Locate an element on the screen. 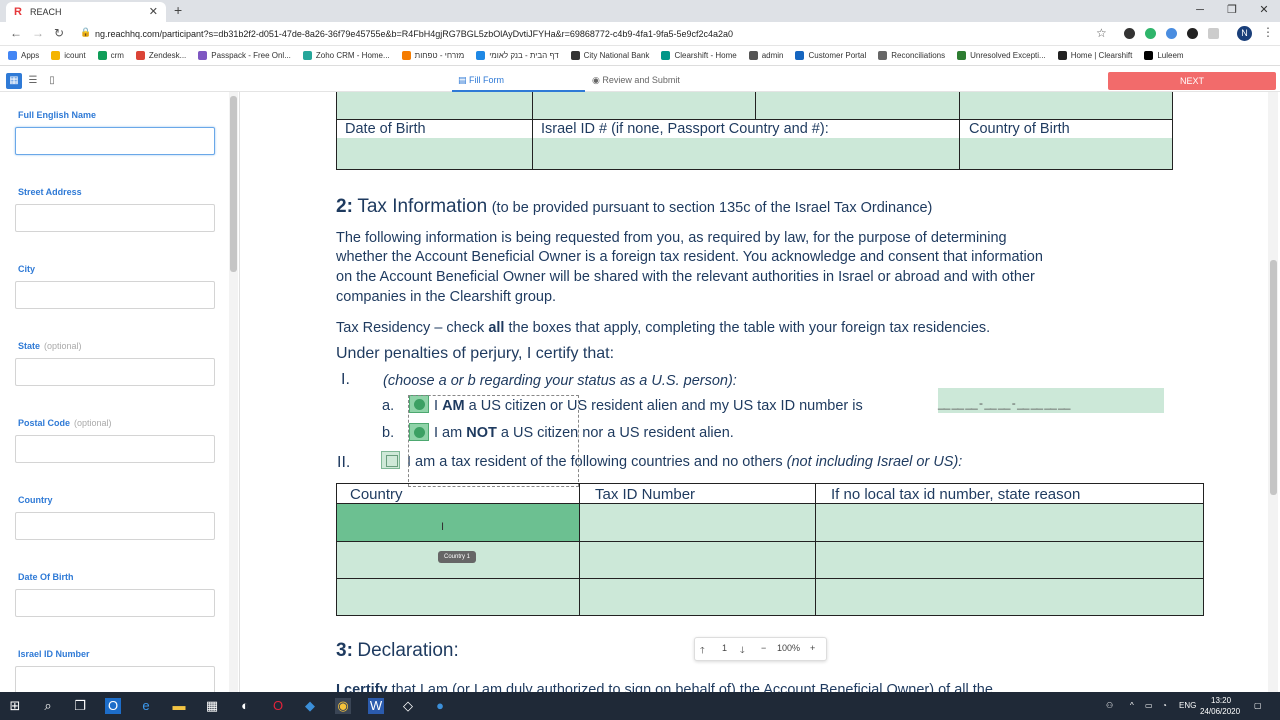  calculator-icon: ▦ is located at coordinates (212, 706).